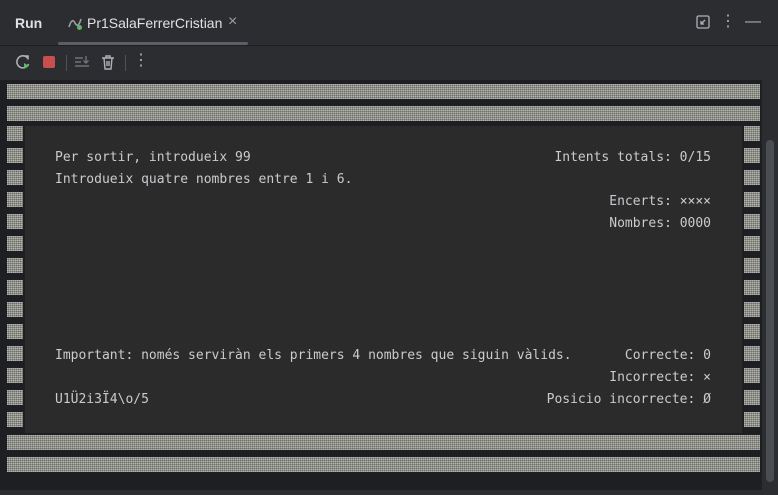 This screenshot has height=495, width=778. I want to click on attempts-counter: Intents totals: 0/15, so click(632, 157).